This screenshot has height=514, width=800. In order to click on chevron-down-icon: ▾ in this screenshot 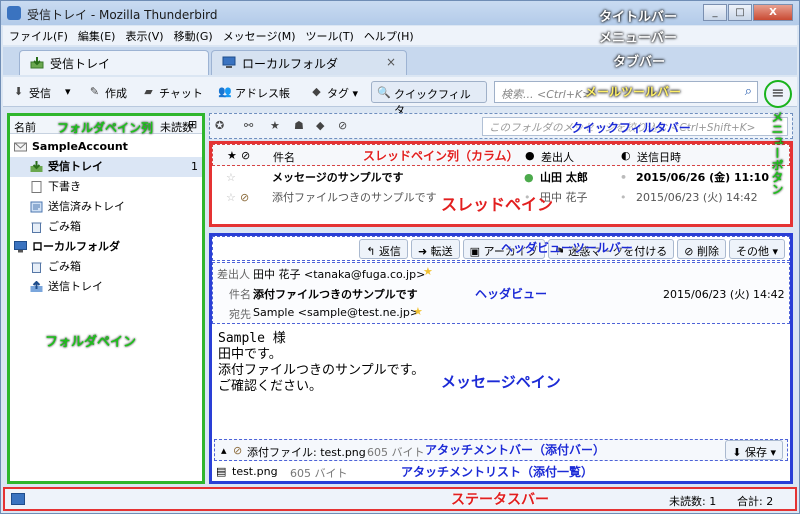, I will do `click(68, 91)`.